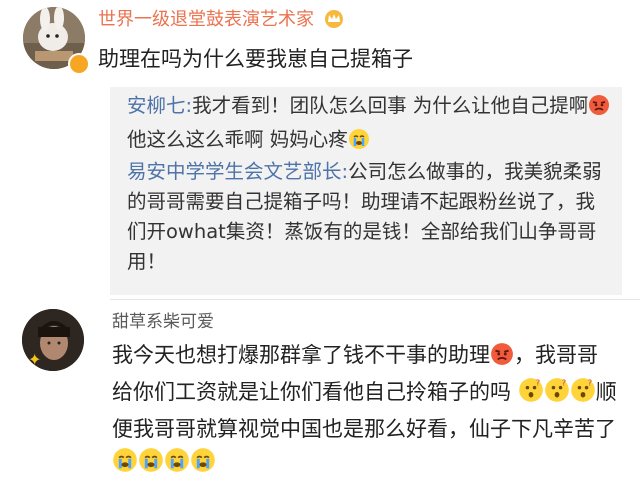 Image resolution: width=640 pixels, height=483 pixels. I want to click on reply-1: 安柳七:我才看到！团队怎么回事 为什么让他自己提啊他这么这么乖啊 妈妈心疼, so click(369, 125).